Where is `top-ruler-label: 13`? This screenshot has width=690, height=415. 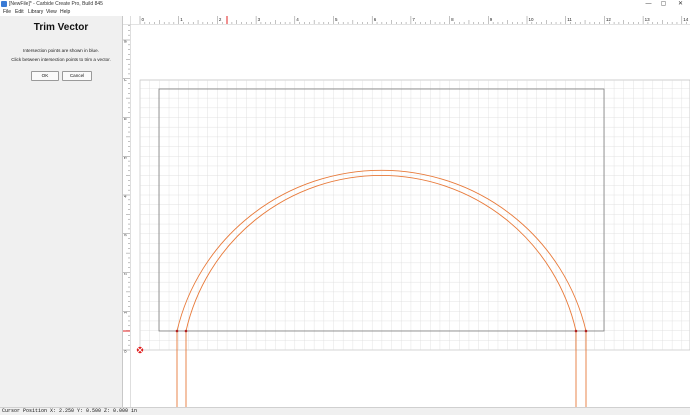
top-ruler-label: 13 is located at coordinates (648, 19).